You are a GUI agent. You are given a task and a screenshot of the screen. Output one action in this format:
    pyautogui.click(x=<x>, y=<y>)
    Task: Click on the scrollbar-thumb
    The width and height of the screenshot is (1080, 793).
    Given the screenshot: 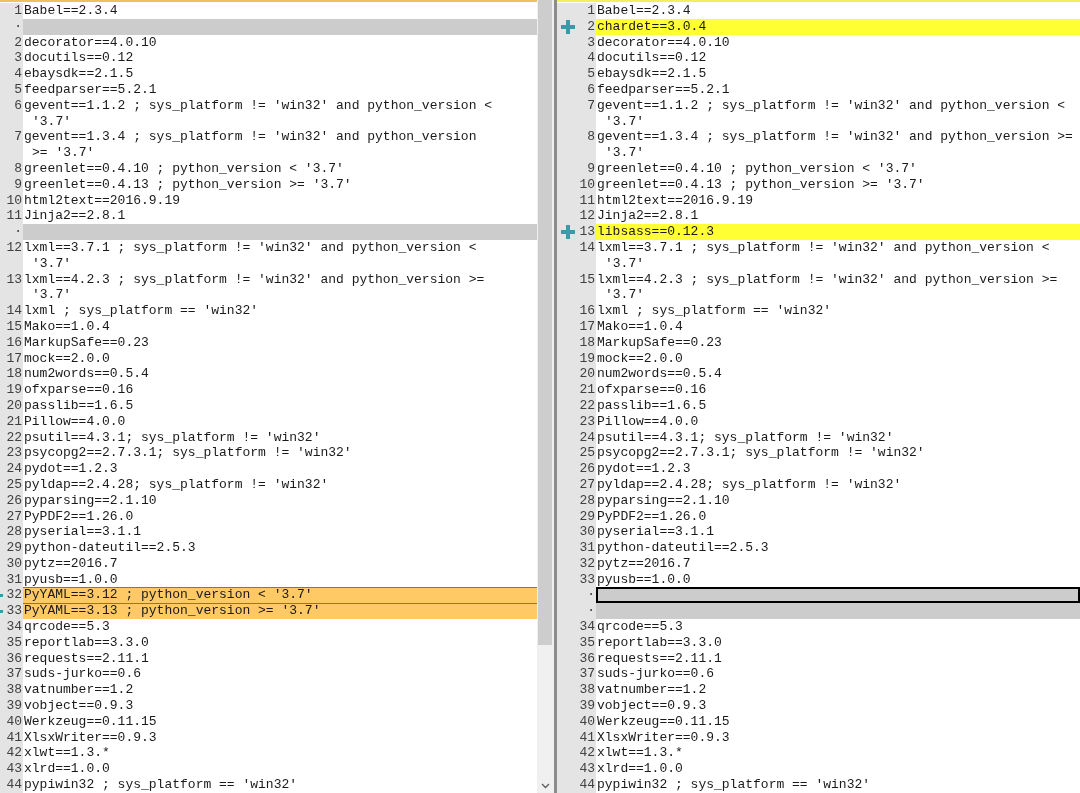 What is the action you would take?
    pyautogui.click(x=545, y=322)
    